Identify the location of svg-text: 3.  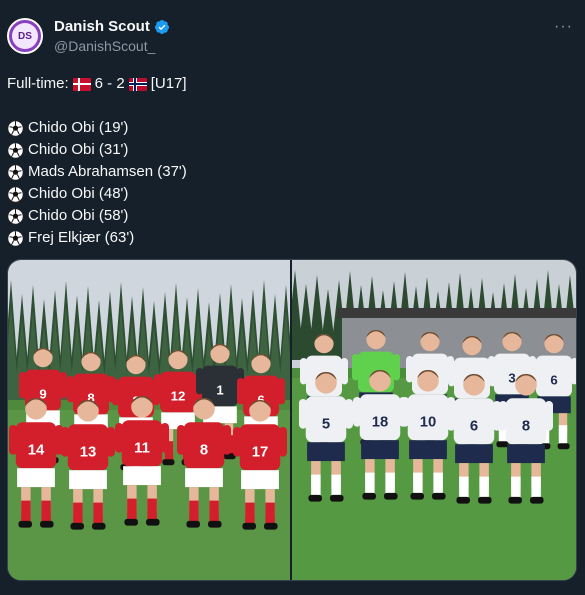
(511, 377).